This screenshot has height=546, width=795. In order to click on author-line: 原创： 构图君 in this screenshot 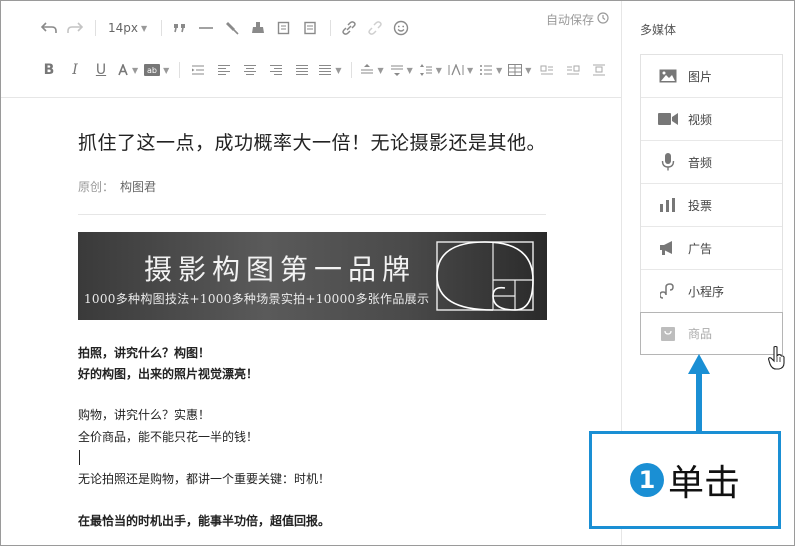, I will do `click(117, 186)`.